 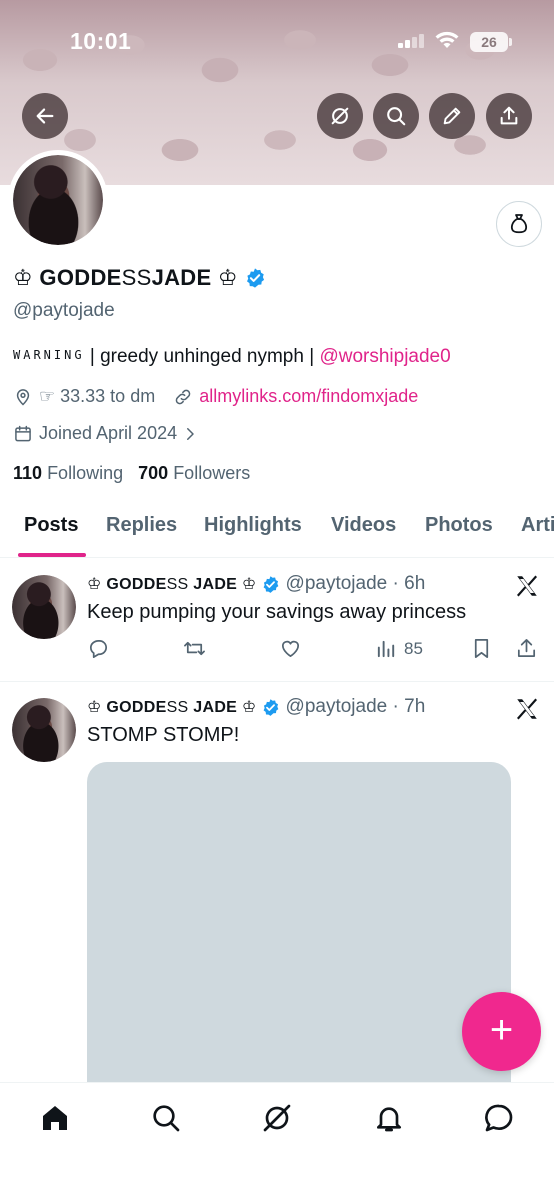 I want to click on profile-avatar, so click(x=58, y=200).